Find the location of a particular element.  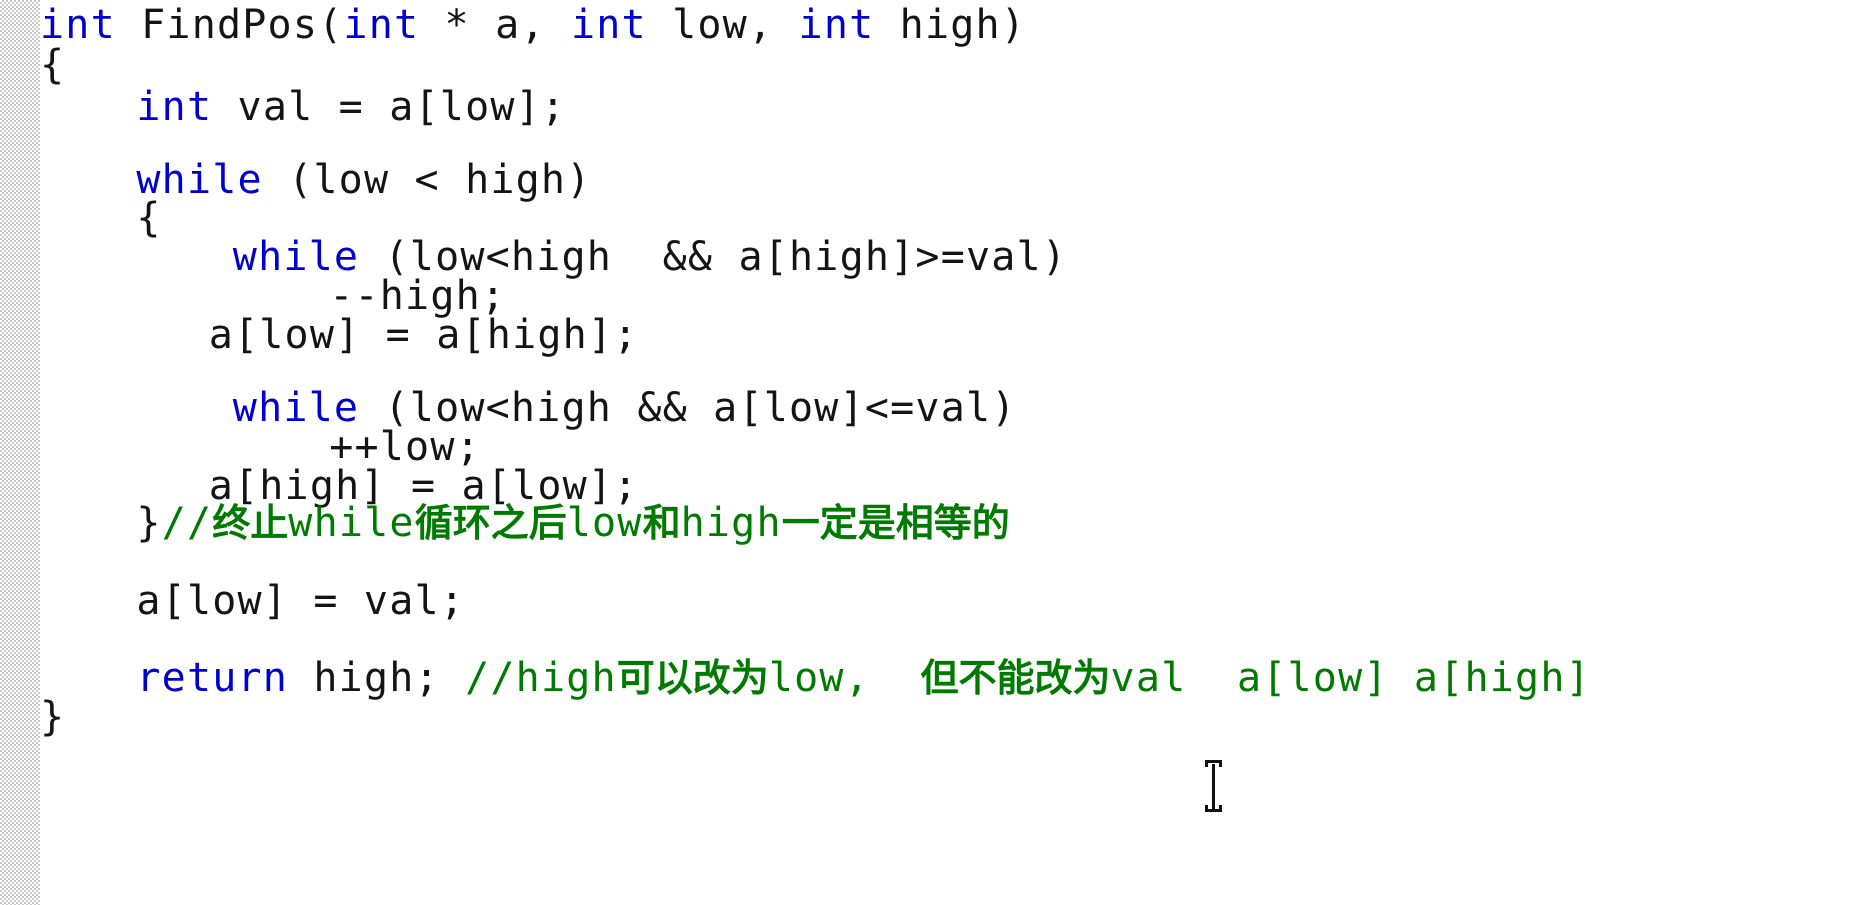

code-line: a[low] = a[high]; is located at coordinates (424, 335).